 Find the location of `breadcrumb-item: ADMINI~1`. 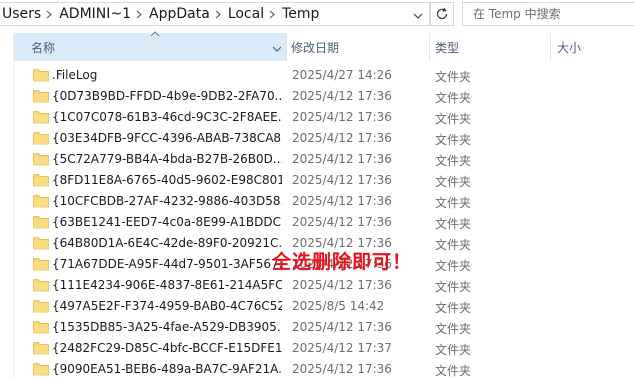

breadcrumb-item: ADMINI~1 is located at coordinates (95, 14).